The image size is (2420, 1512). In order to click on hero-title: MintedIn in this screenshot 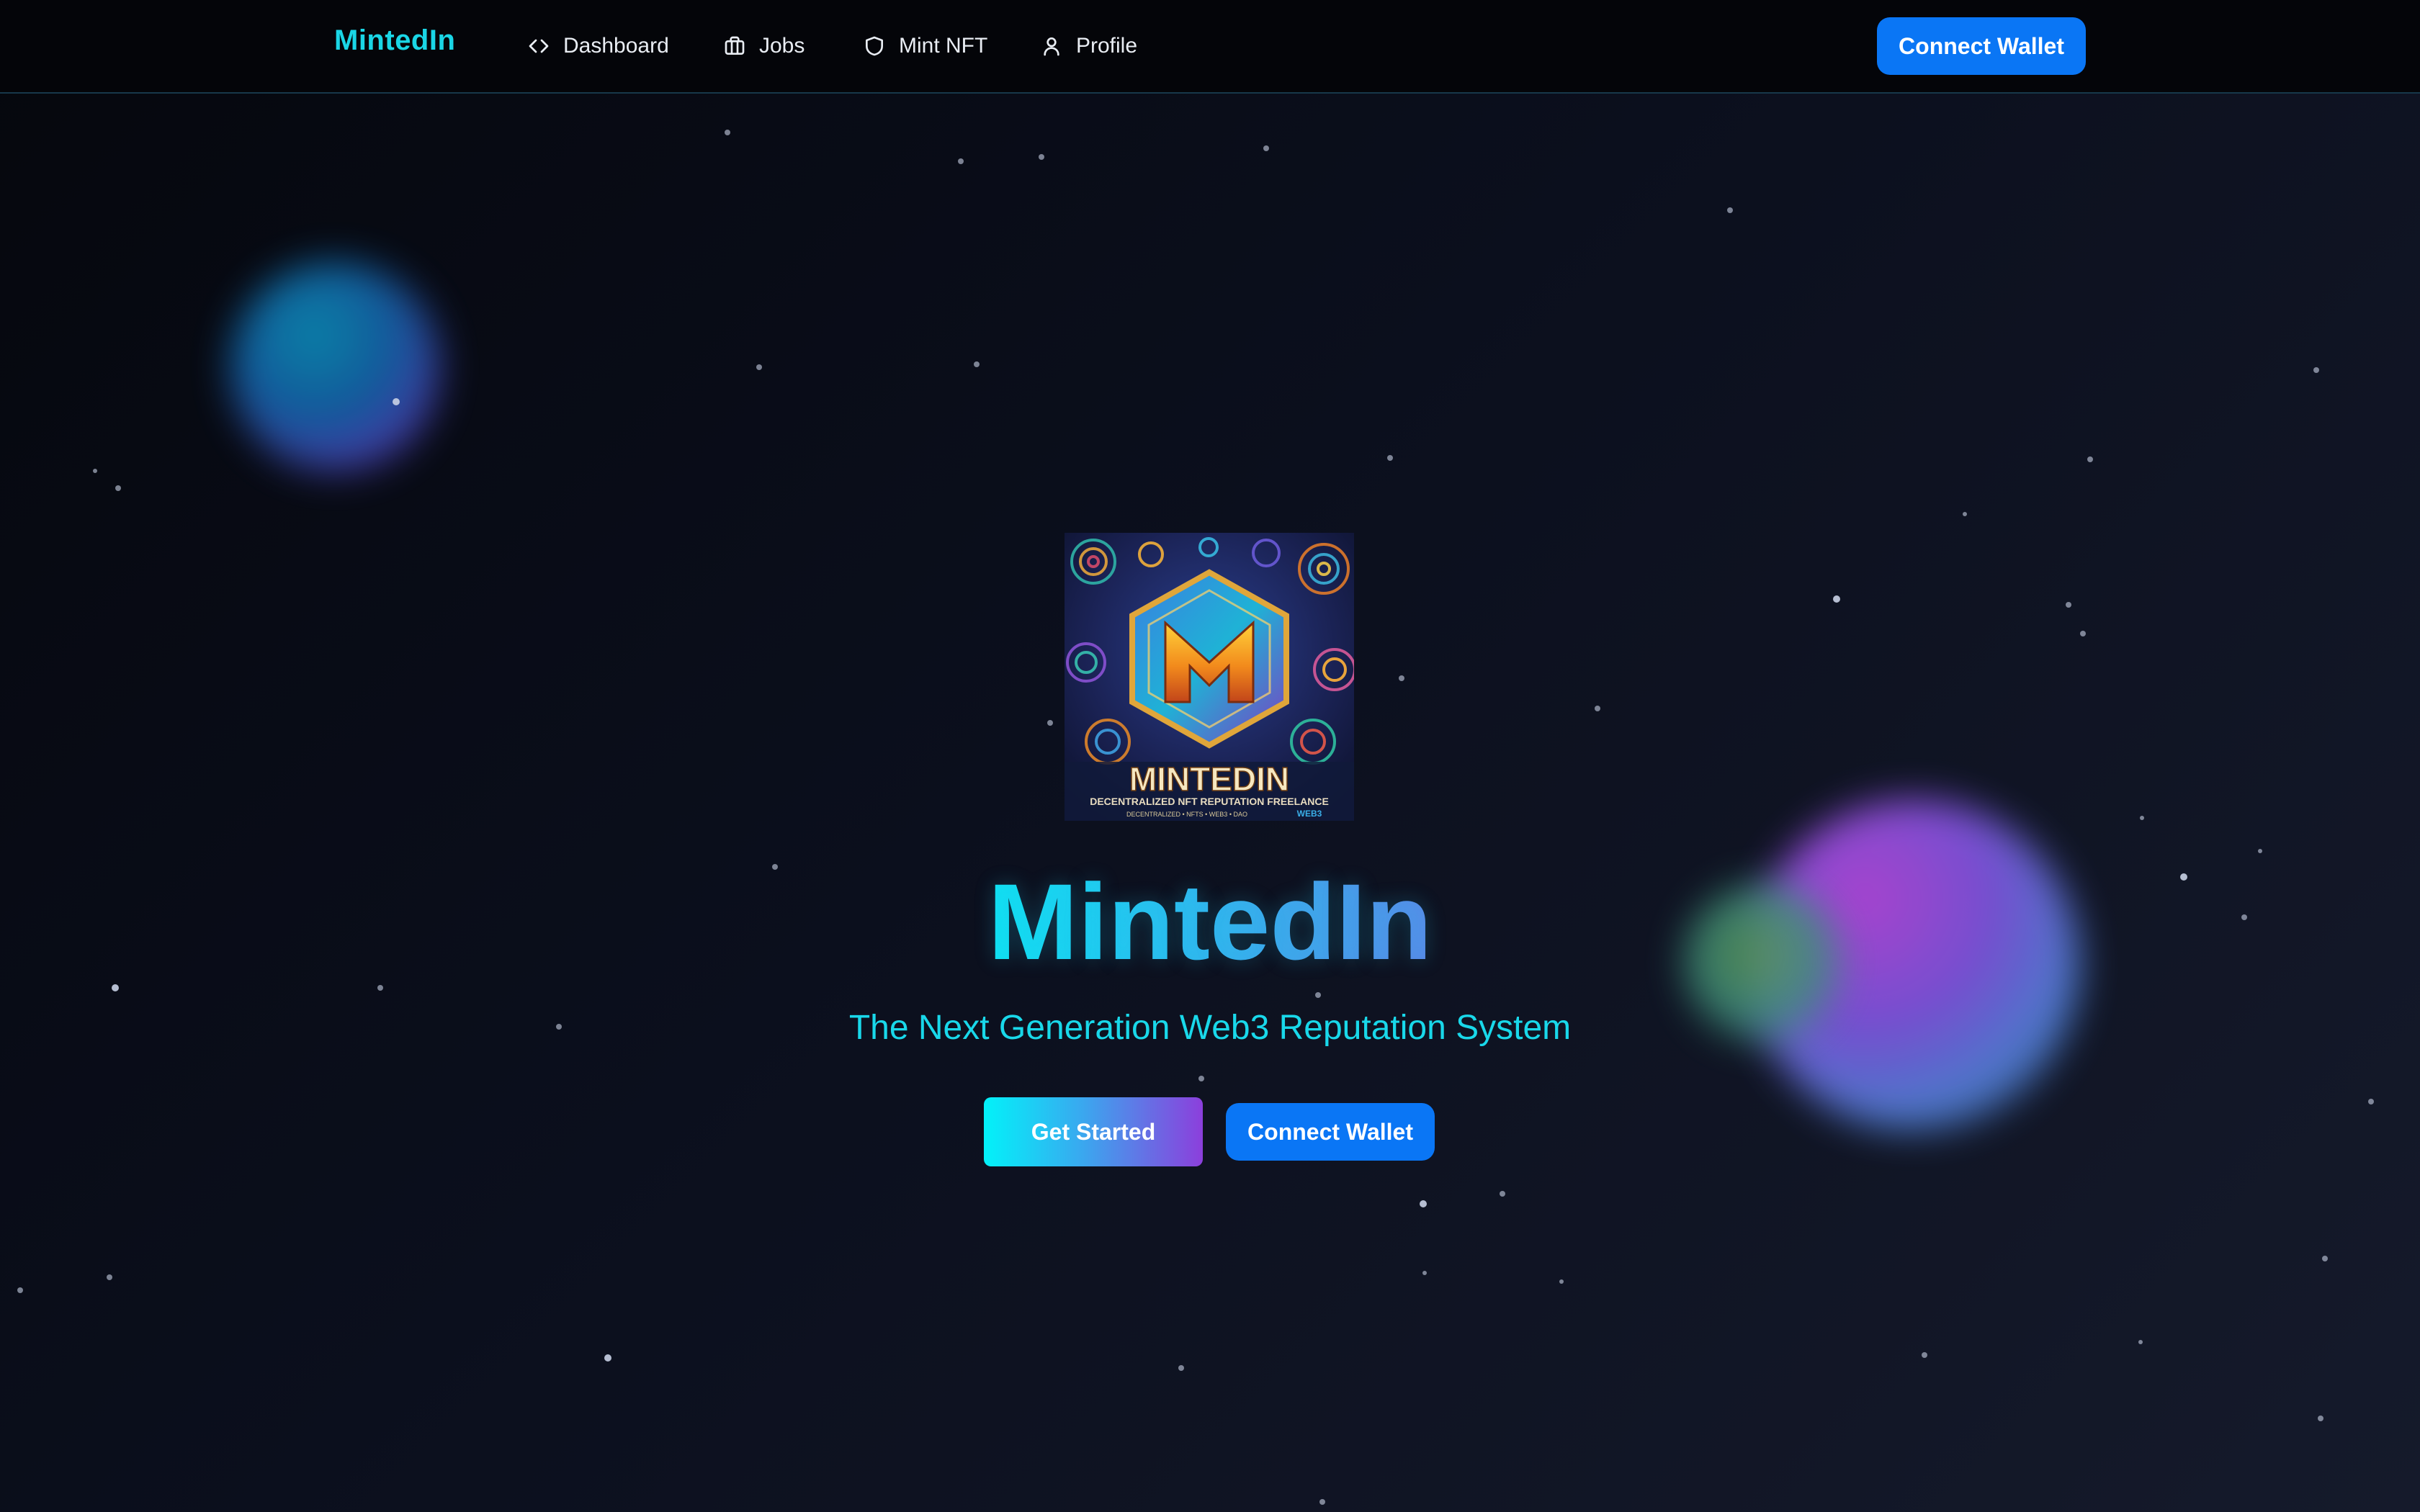, I will do `click(1210, 921)`.